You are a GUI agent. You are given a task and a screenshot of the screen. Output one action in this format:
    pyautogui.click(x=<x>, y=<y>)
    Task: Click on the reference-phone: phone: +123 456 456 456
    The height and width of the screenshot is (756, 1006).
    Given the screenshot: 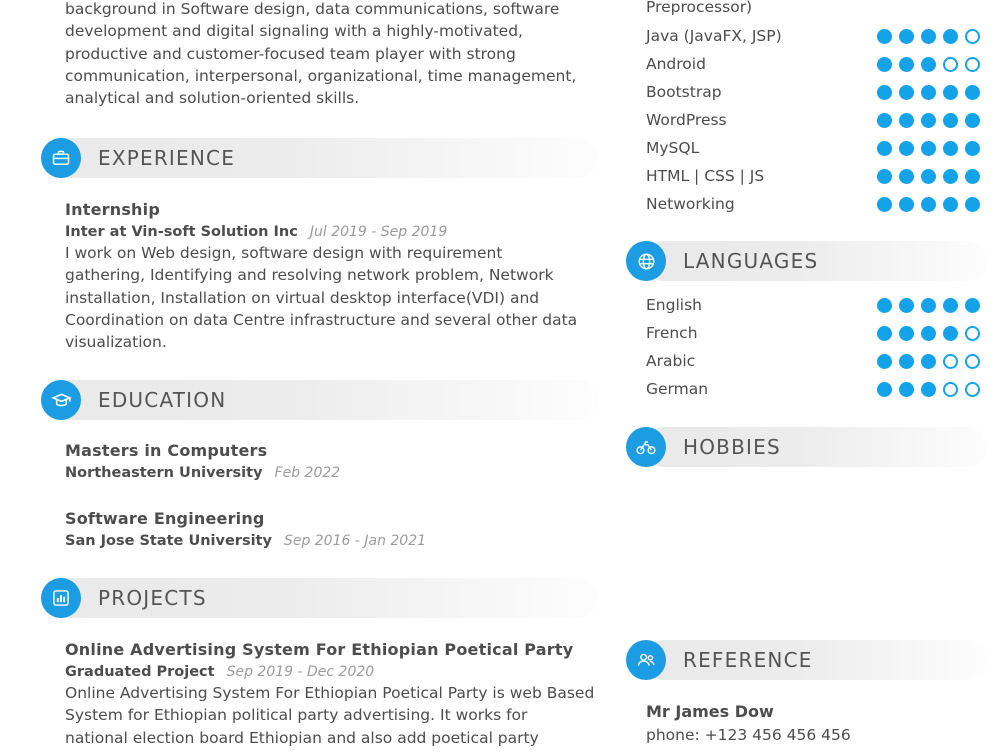 What is the action you would take?
    pyautogui.click(x=748, y=735)
    